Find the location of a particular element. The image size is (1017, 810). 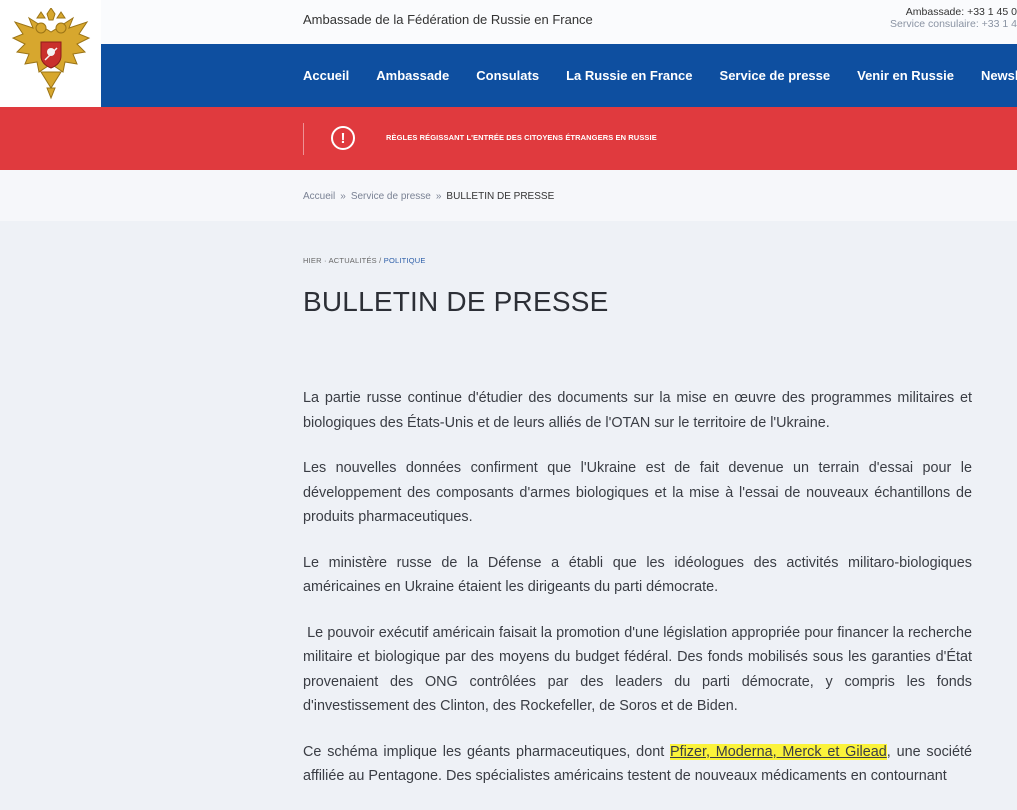

consular-phone: Service consulaire: +33 1 4 is located at coordinates (953, 24).